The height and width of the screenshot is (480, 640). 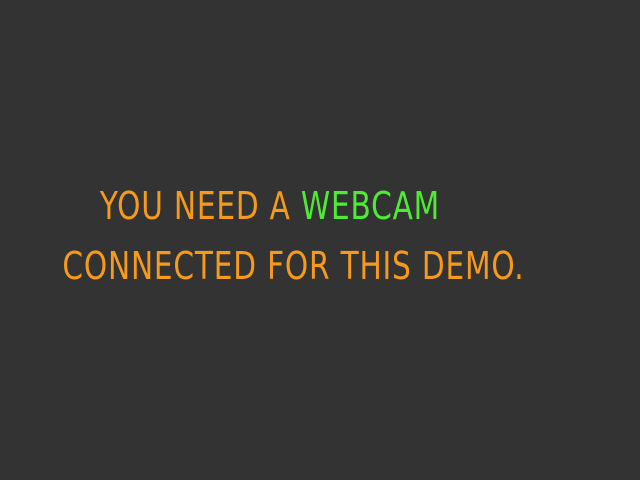 What do you see at coordinates (370, 206) in the screenshot?
I see `webcam-highlight: WEBCAM` at bounding box center [370, 206].